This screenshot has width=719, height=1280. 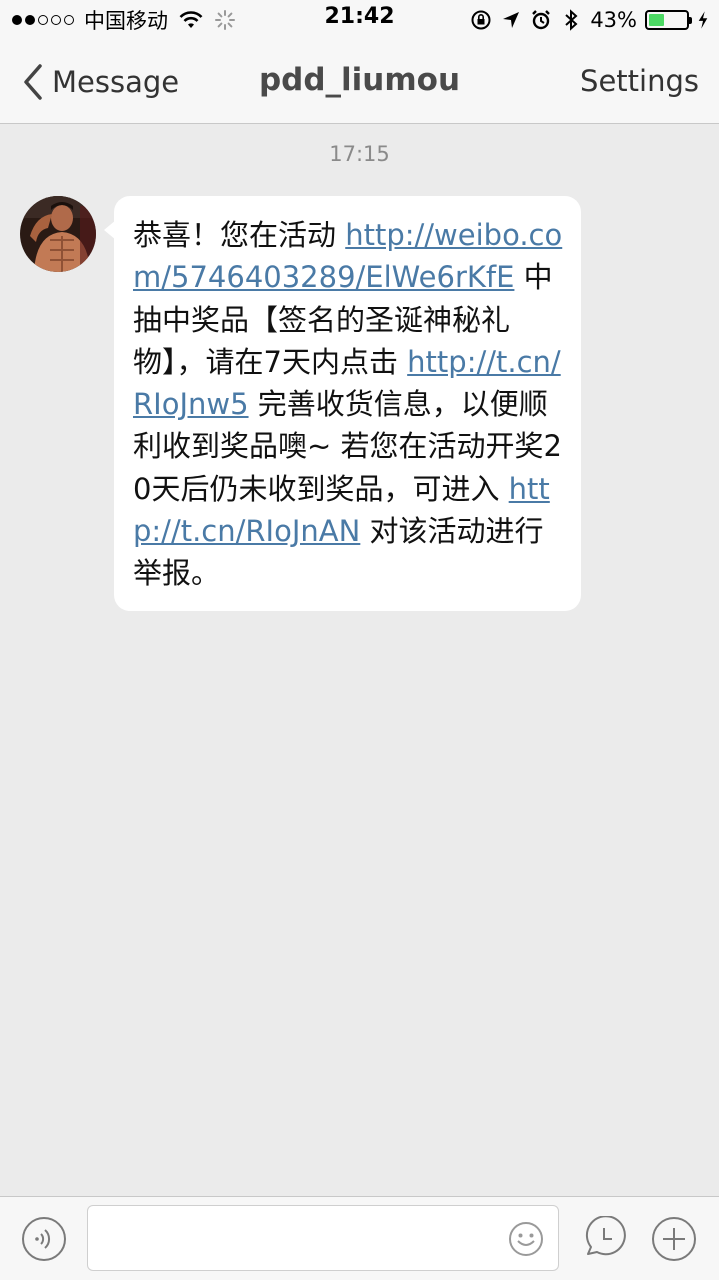 I want to click on location-icon, so click(x=511, y=20).